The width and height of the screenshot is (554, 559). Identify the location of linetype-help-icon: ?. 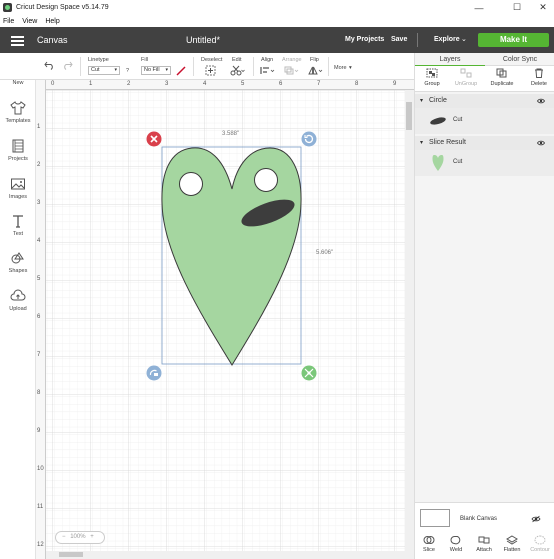
(127, 71).